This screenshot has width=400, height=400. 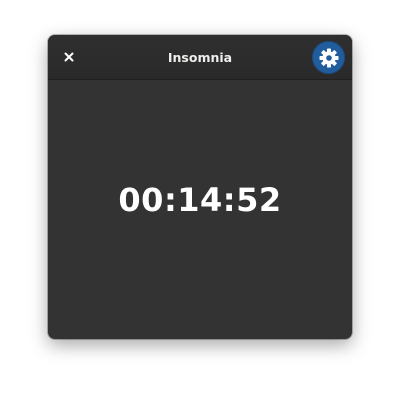 I want to click on close-icon, so click(x=69, y=57).